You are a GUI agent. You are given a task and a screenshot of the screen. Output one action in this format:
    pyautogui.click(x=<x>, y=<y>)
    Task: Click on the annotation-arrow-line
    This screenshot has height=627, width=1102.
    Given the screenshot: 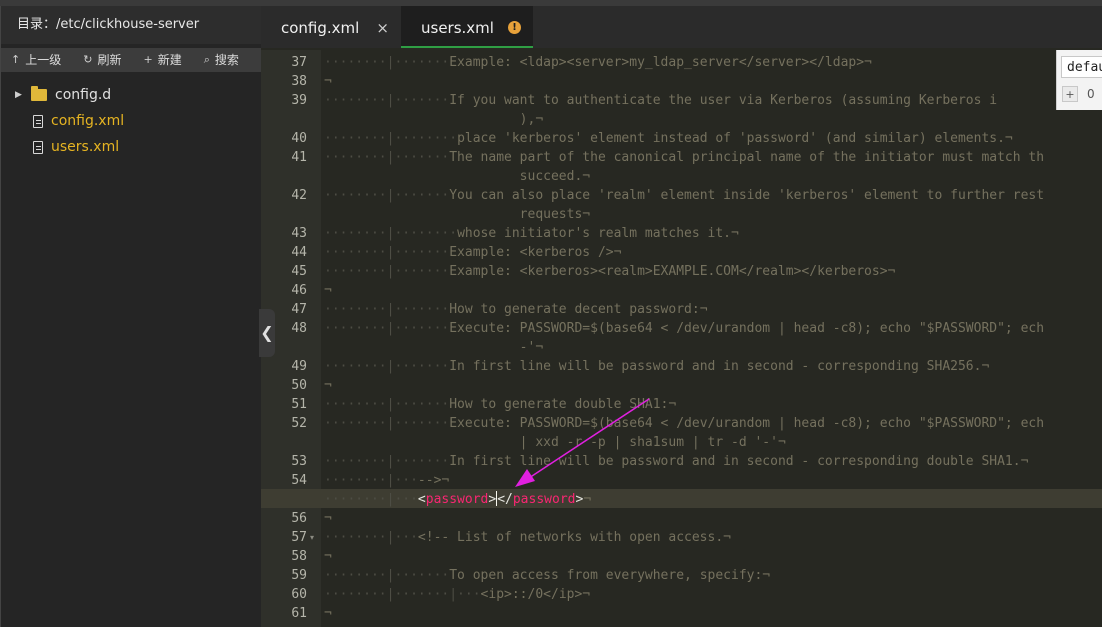 What is the action you would take?
    pyautogui.click(x=589, y=438)
    